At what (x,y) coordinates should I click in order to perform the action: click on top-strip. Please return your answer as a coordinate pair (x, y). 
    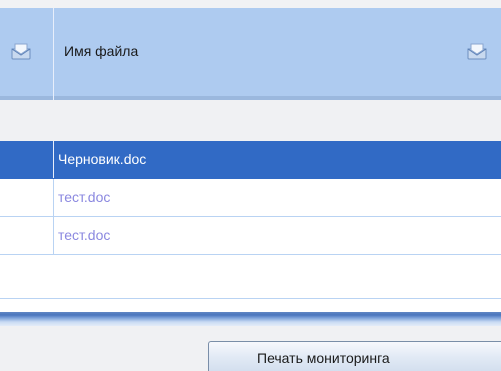
    Looking at the image, I should click on (250, 4).